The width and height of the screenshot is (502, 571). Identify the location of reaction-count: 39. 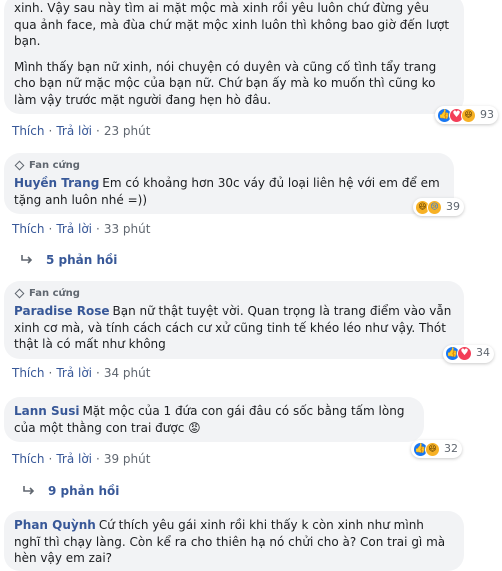
(453, 206).